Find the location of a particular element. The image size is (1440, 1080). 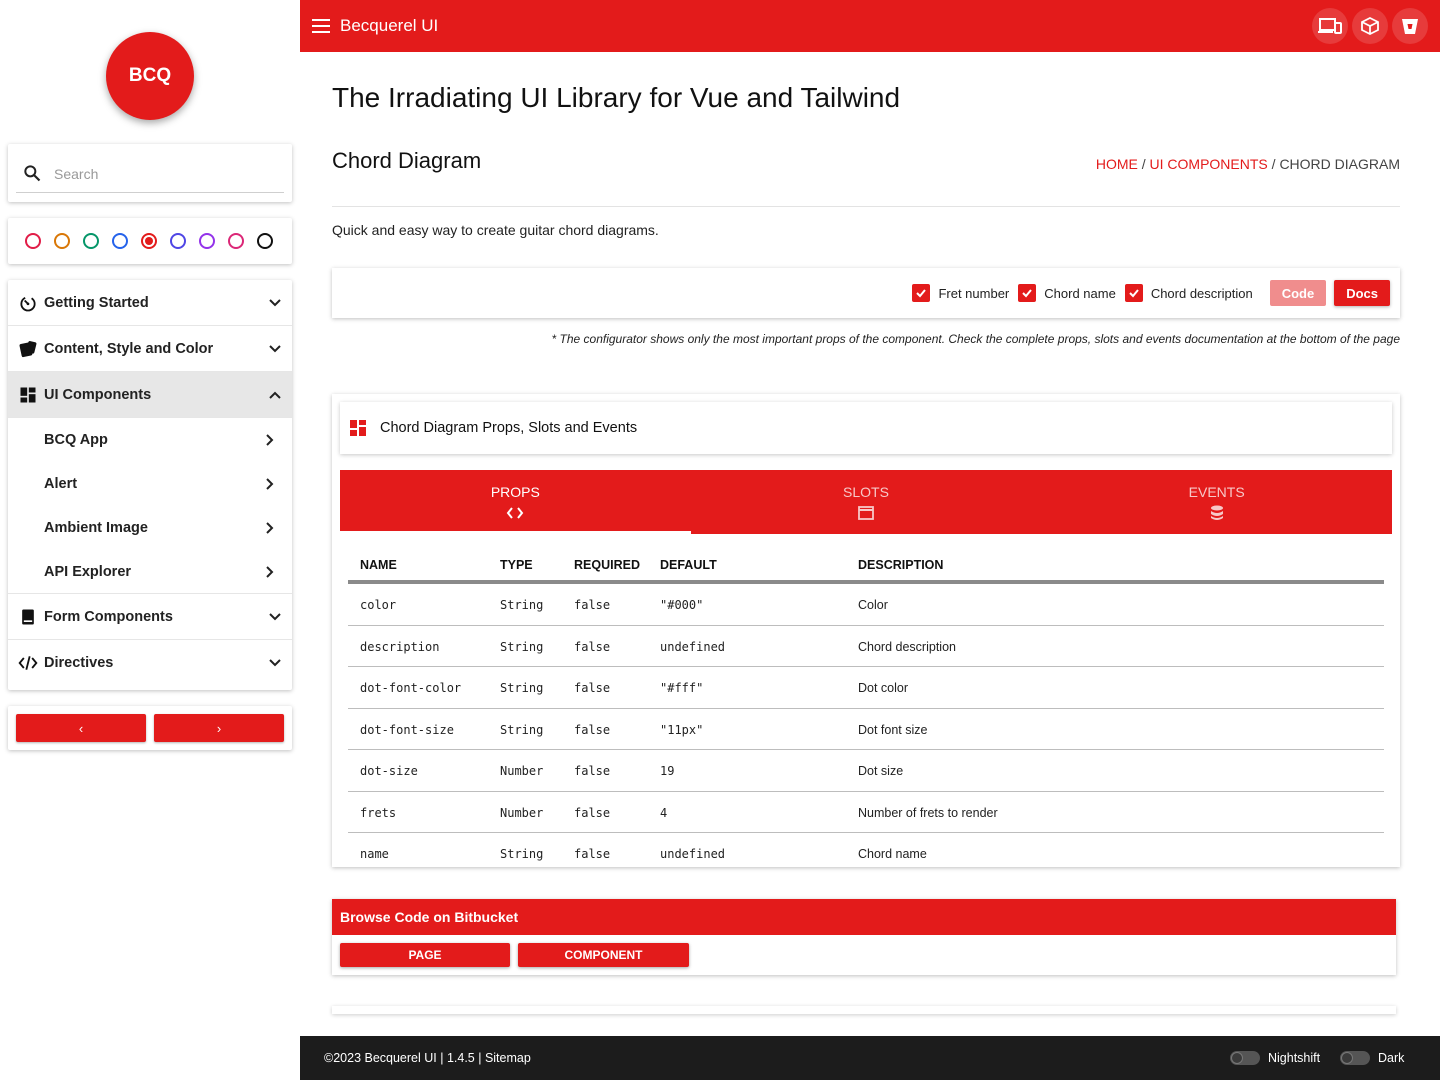

devices-button is located at coordinates (1330, 26).